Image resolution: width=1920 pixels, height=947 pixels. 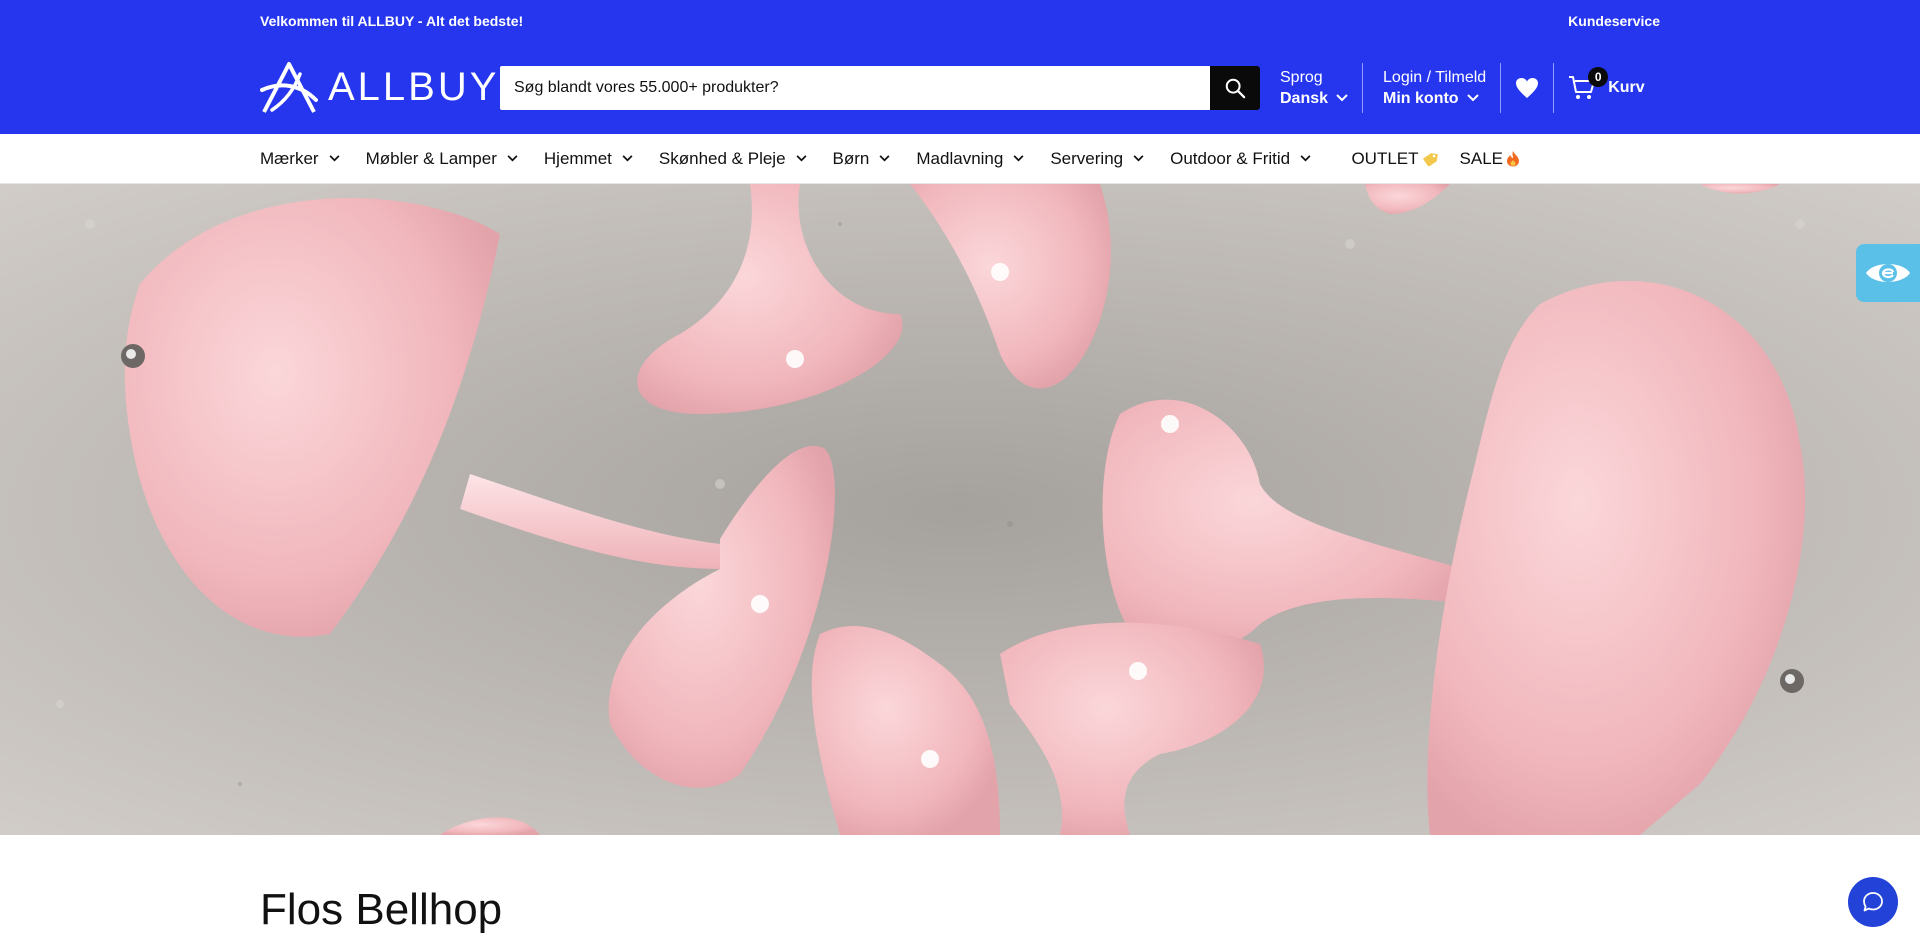 I want to click on nav-item-madlavning: Madlavning, so click(x=970, y=159).